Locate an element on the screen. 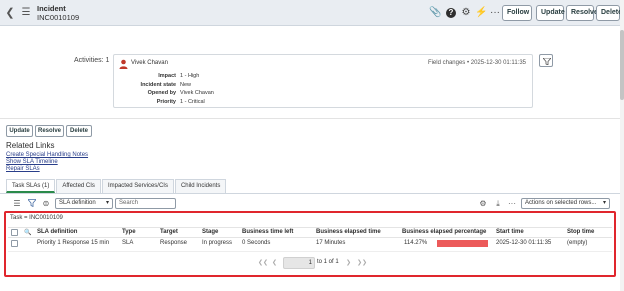 Image resolution: width=624 pixels, height=291 pixels. filter-icon is located at coordinates (32, 204).